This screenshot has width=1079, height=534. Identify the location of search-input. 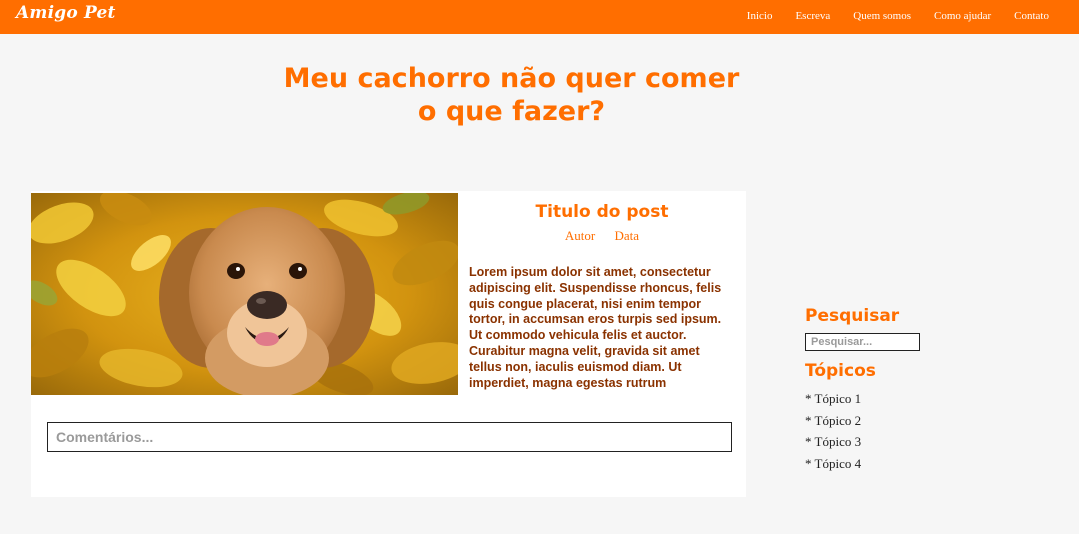
(862, 342).